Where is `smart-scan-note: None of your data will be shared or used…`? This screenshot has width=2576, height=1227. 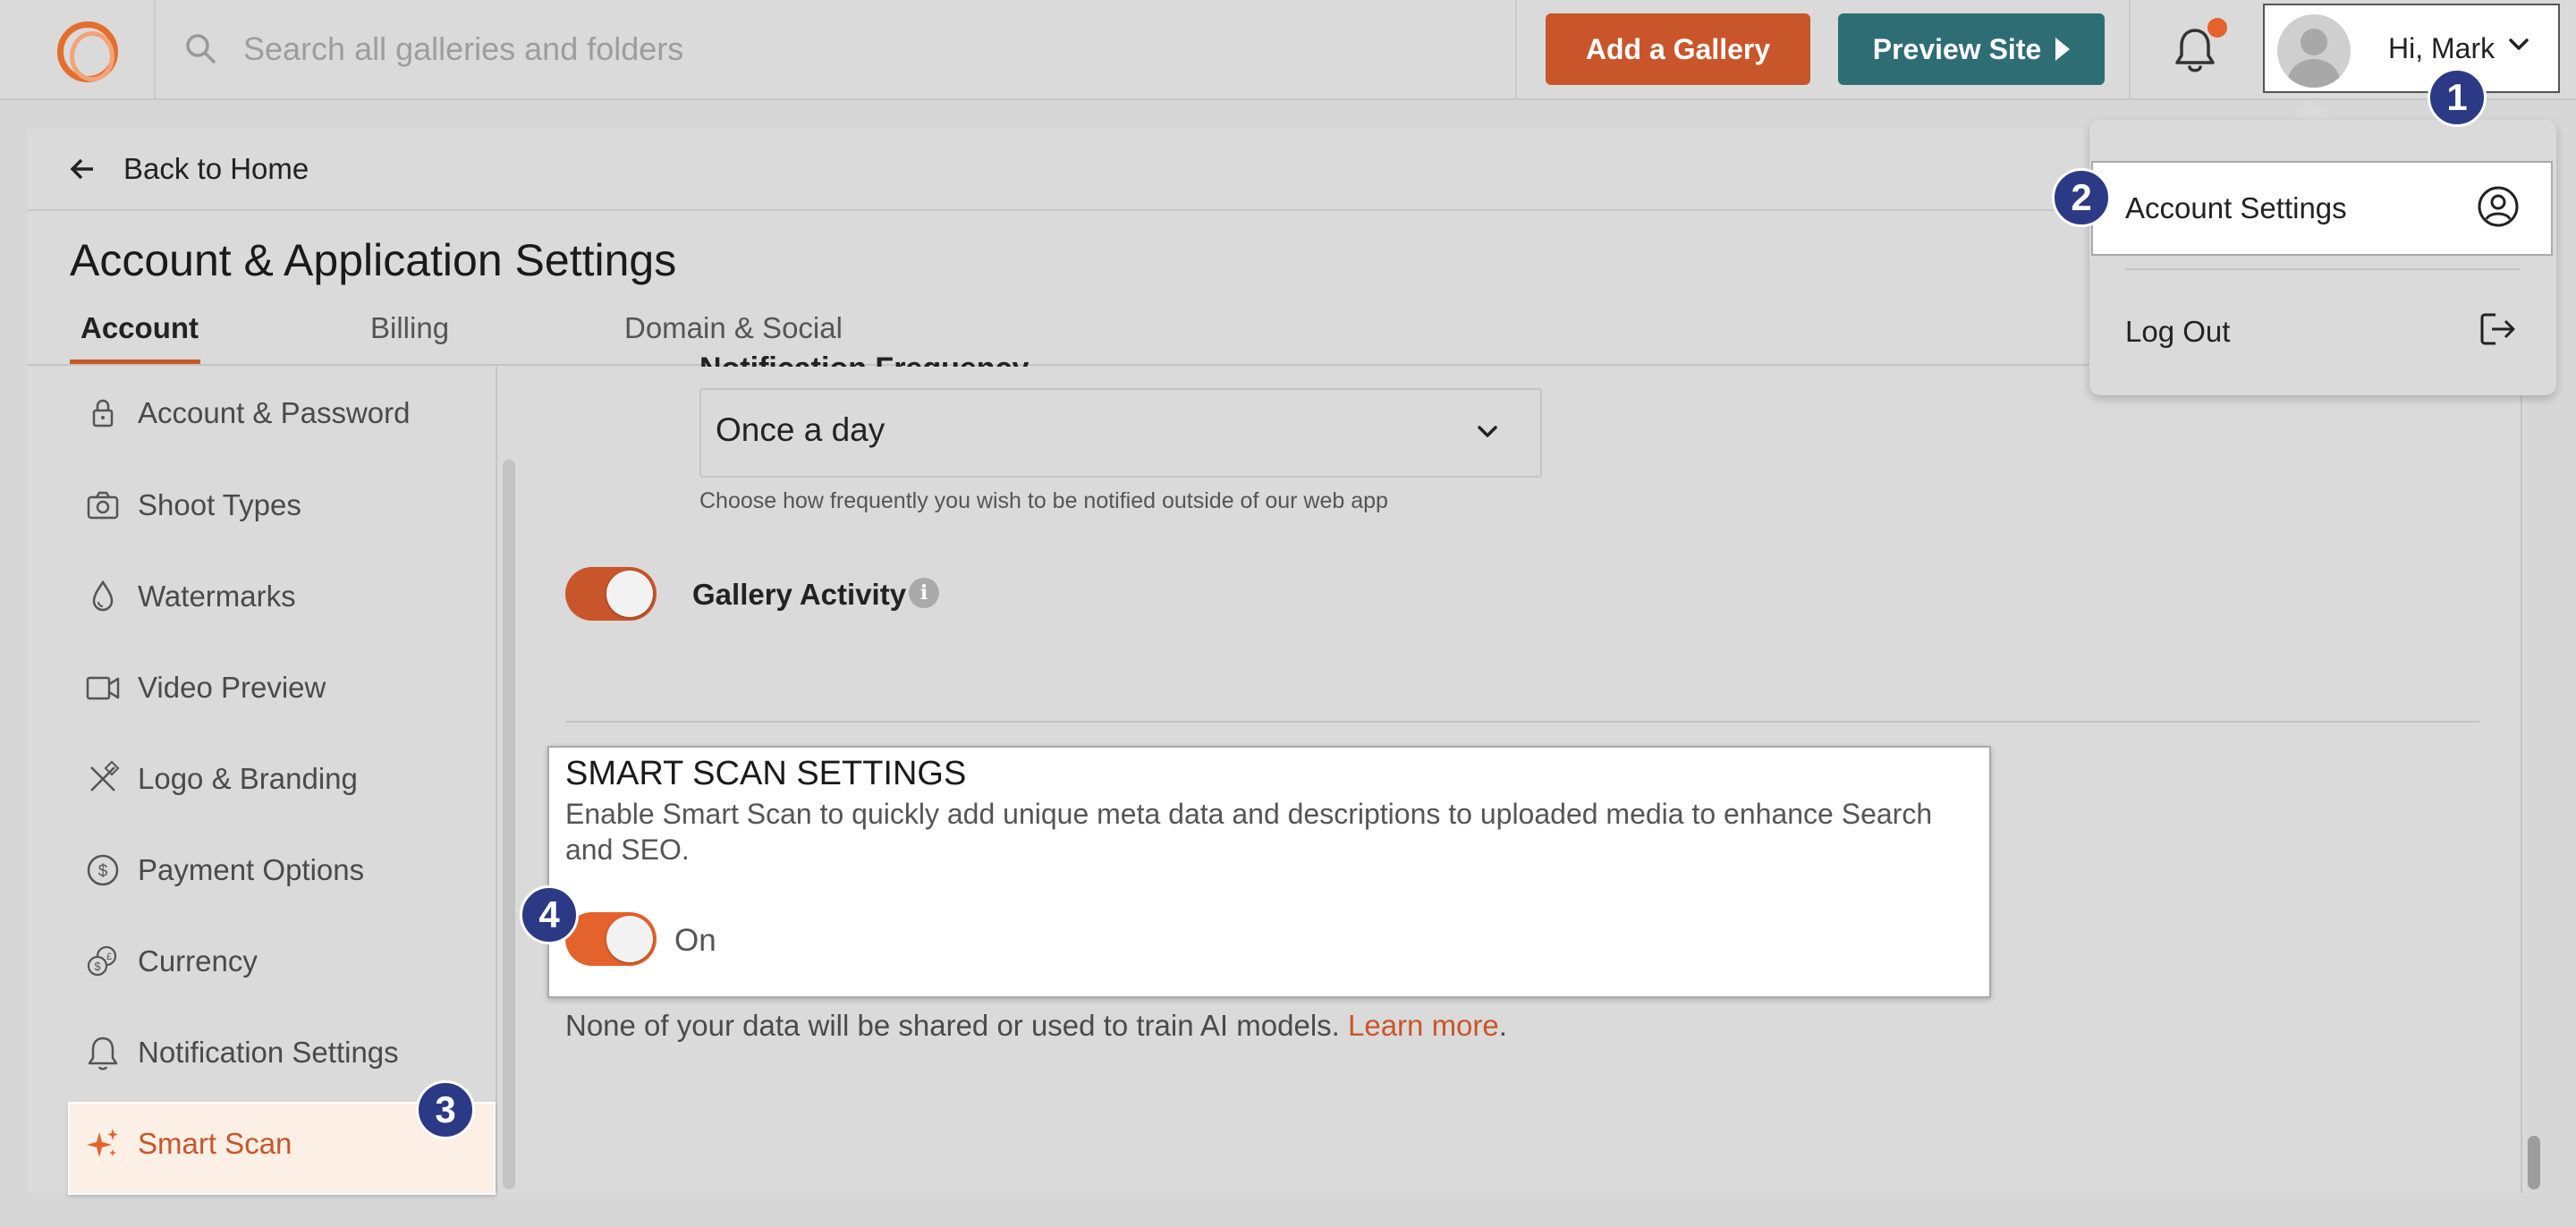 smart-scan-note: None of your data will be shared or used… is located at coordinates (1036, 1026).